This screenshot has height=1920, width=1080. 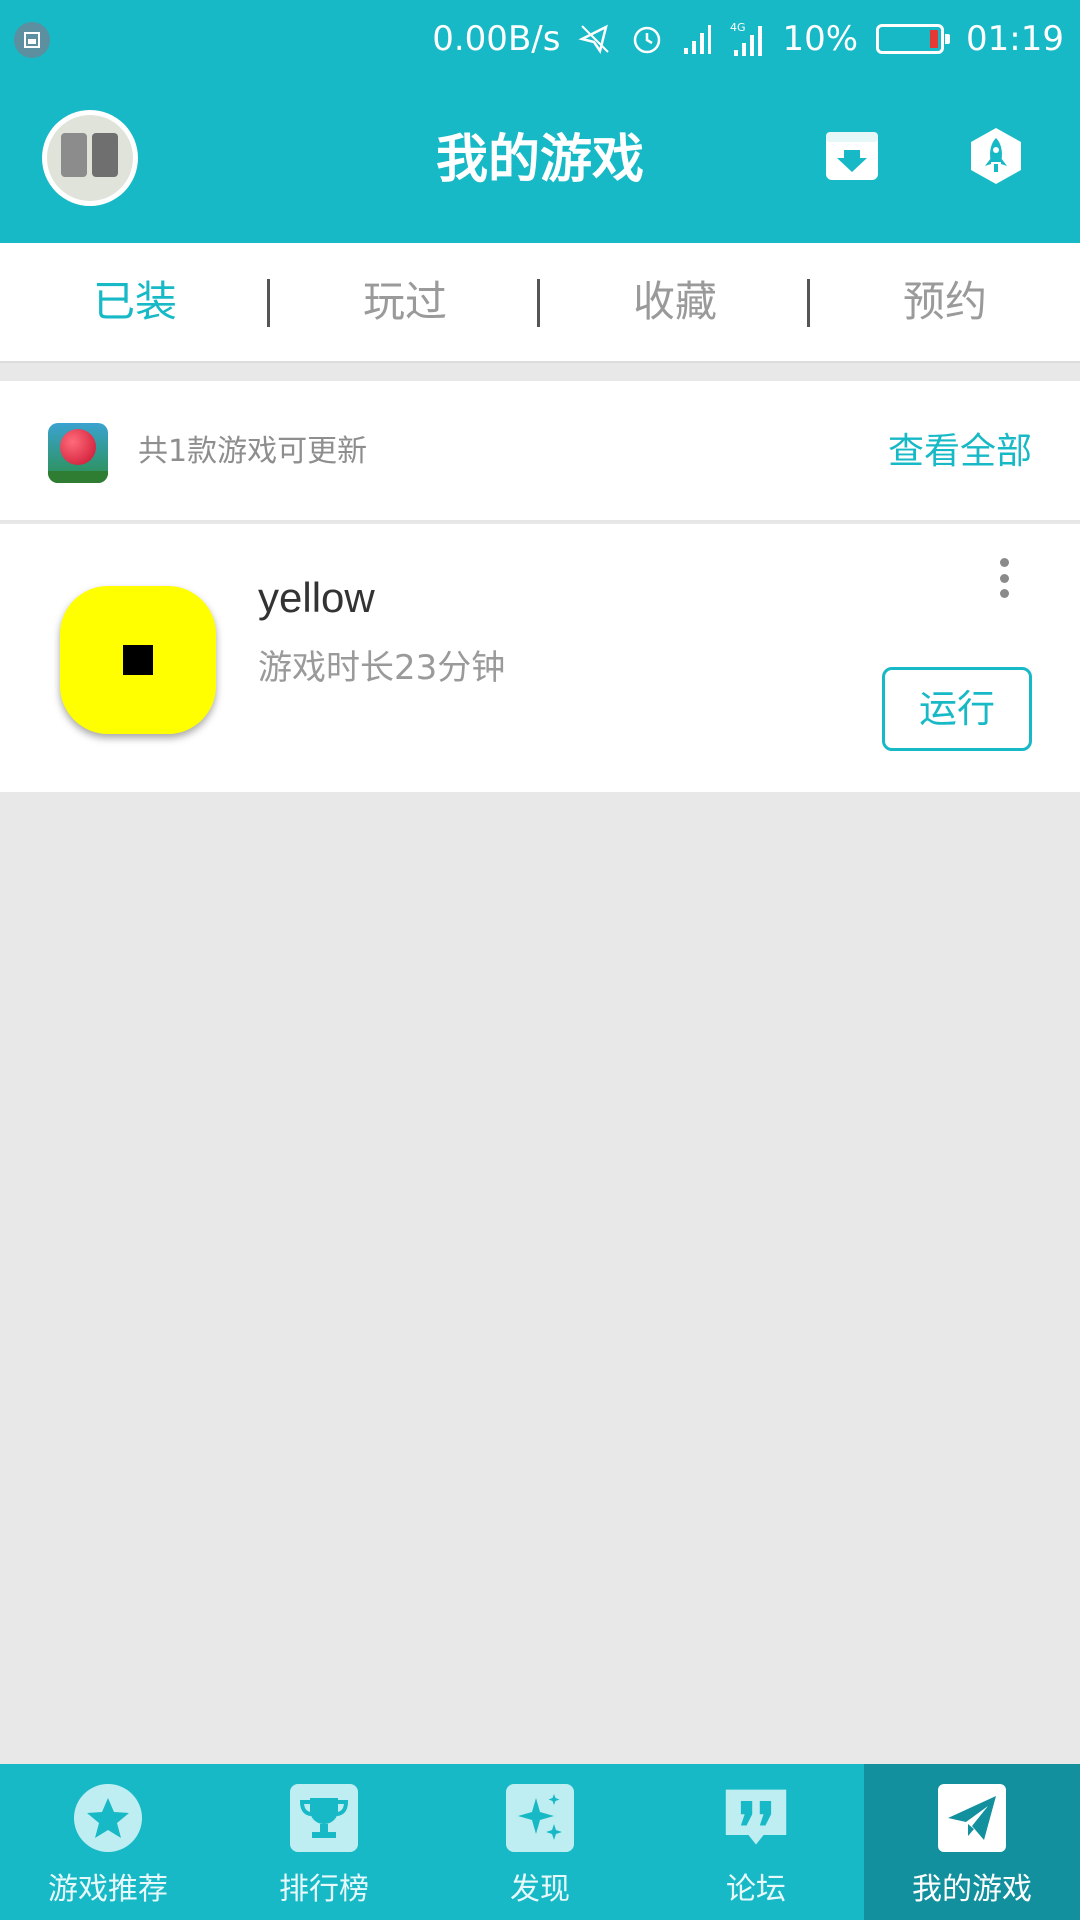 I want to click on battery-percent: 10%, so click(x=820, y=39).